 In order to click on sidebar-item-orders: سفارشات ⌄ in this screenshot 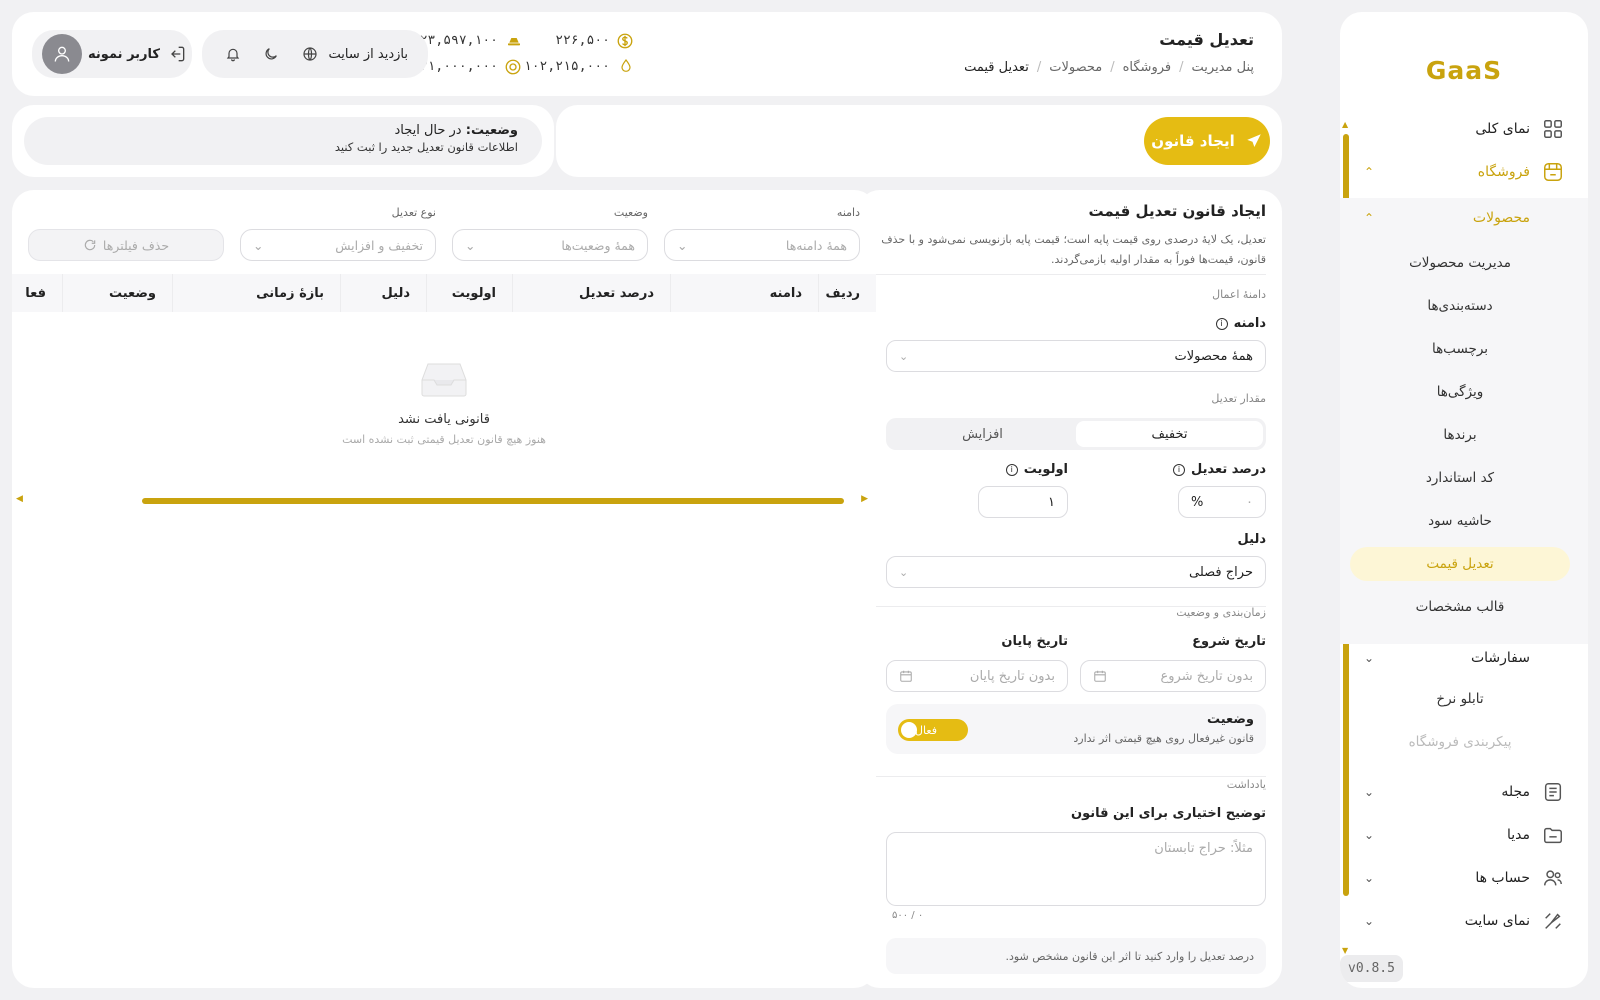, I will do `click(1464, 658)`.